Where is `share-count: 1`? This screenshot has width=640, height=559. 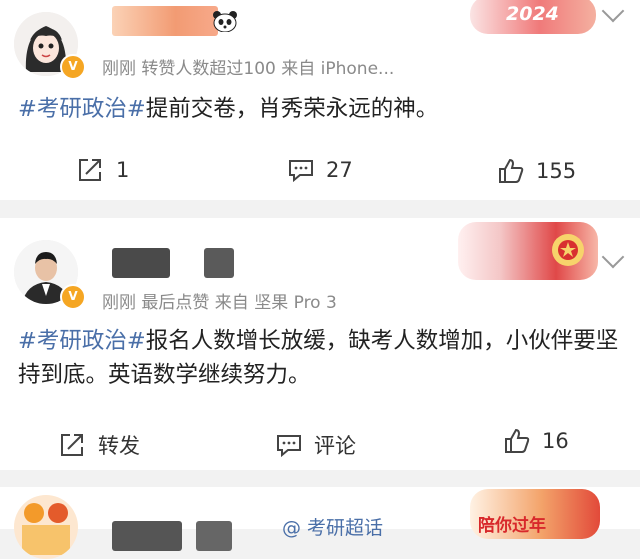
share-count: 1 is located at coordinates (123, 170).